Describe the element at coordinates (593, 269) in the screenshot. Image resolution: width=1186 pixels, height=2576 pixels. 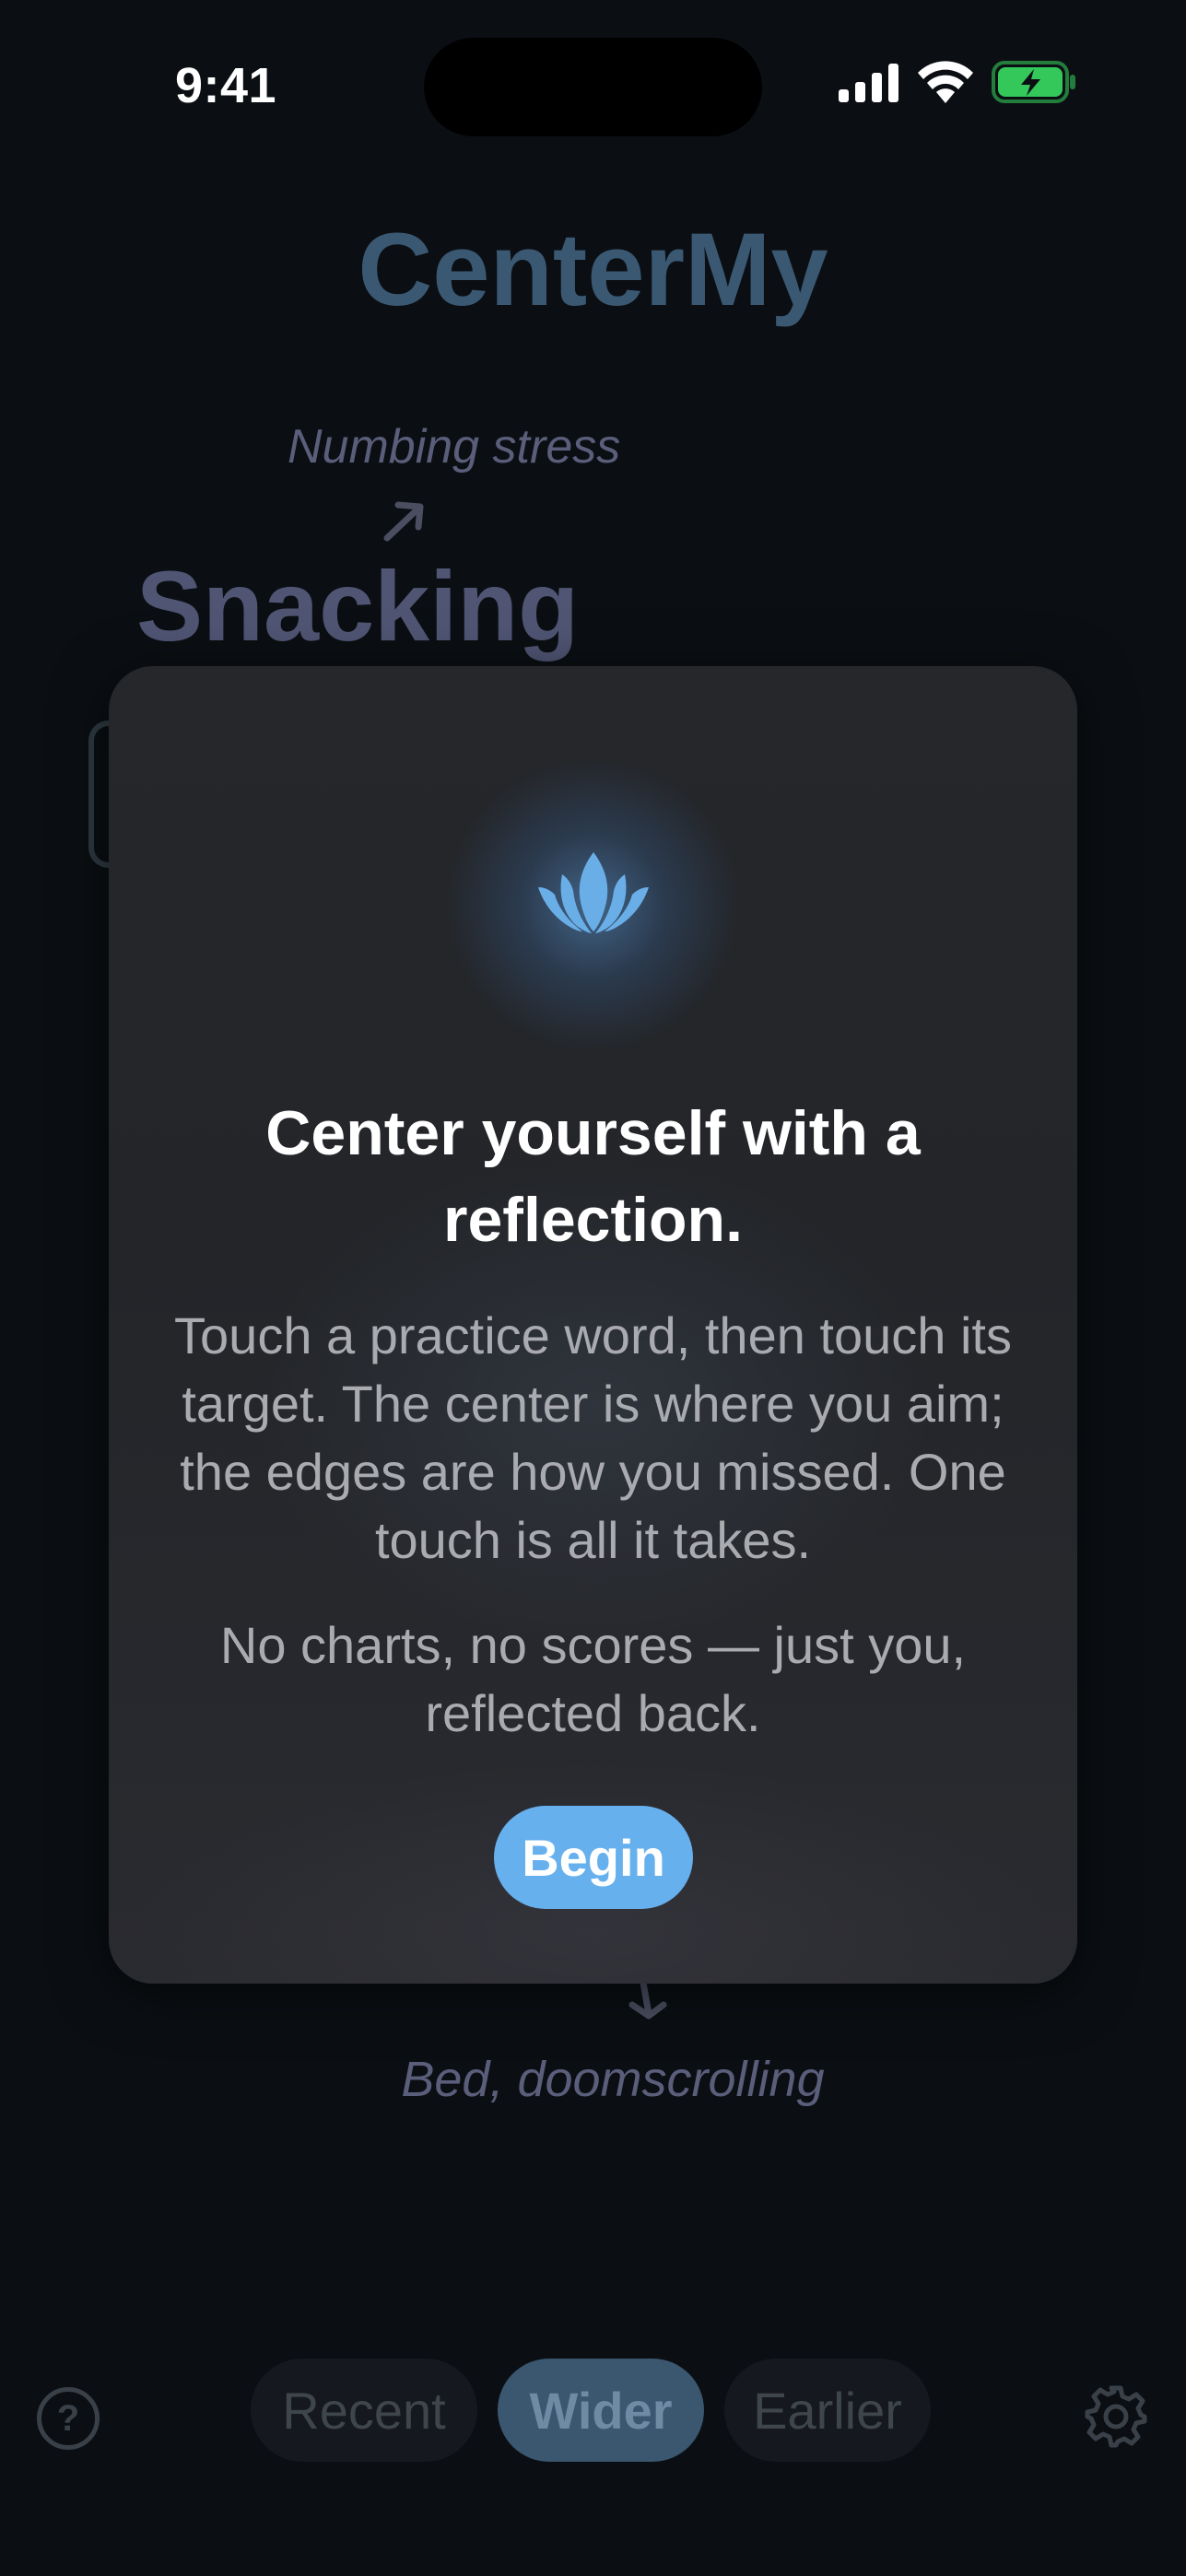
I see `app-title: CenterMy` at that location.